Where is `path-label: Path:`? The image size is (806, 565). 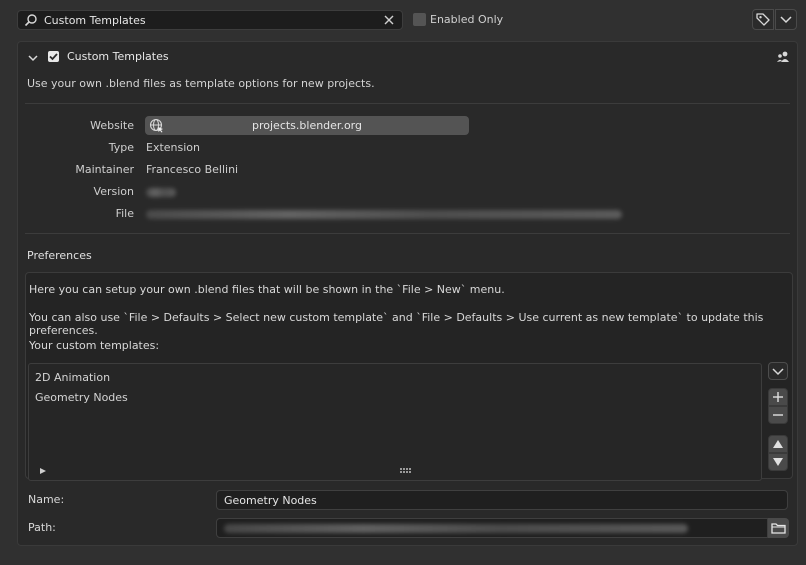
path-label: Path: is located at coordinates (42, 527).